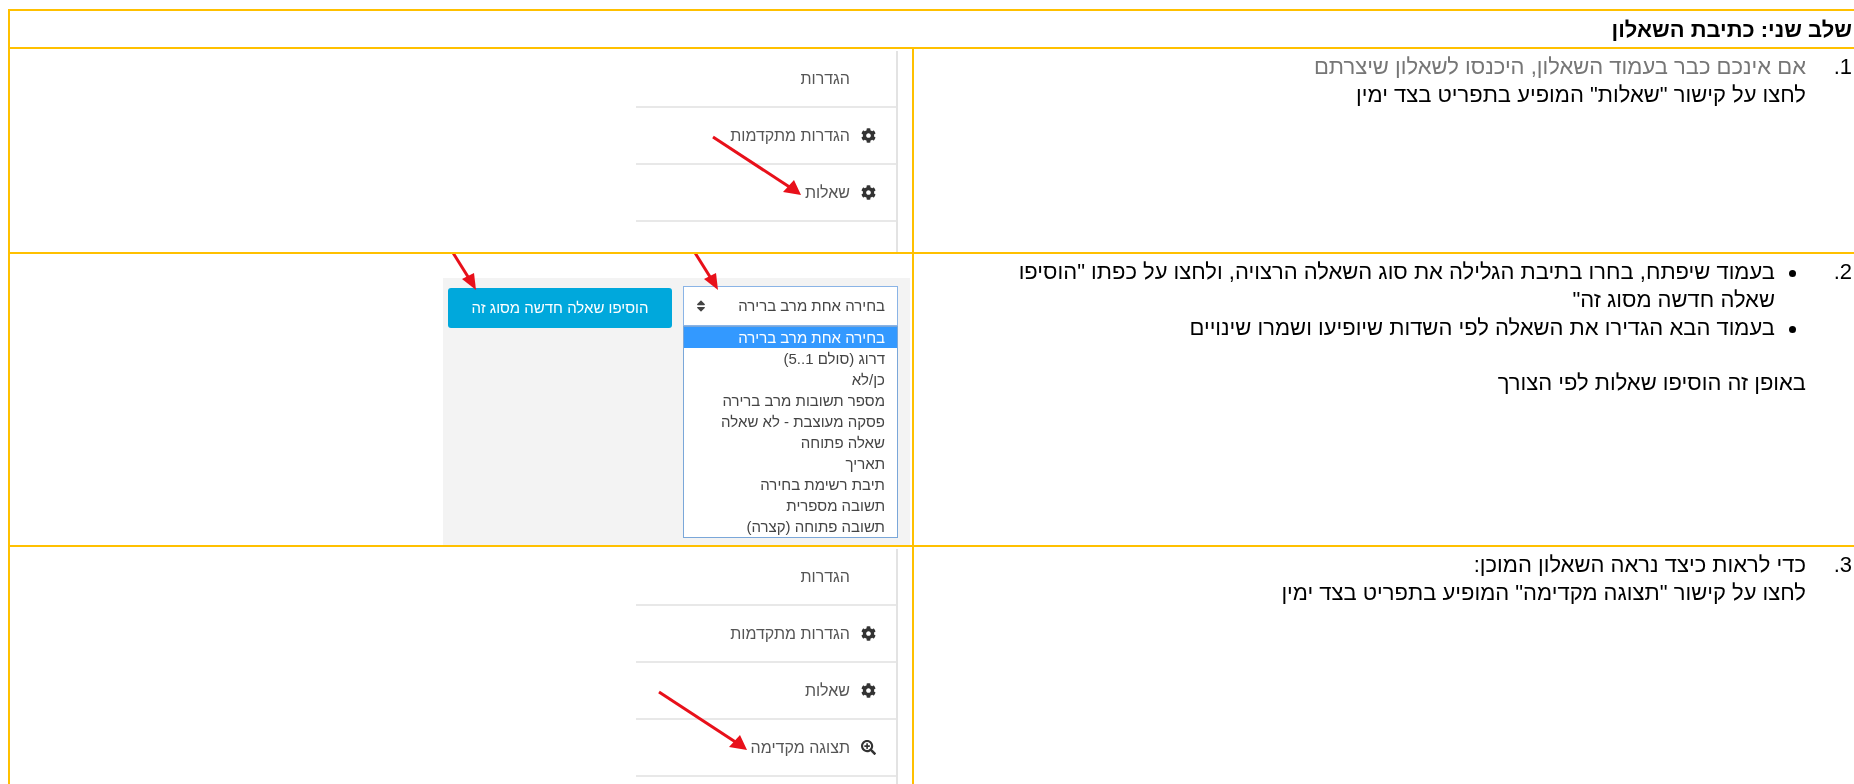  I want to click on instruction-text: אם אינכם כבר בעמוד השאלון, היכנסו לשאלון שיצרתם, so click(1559, 67).